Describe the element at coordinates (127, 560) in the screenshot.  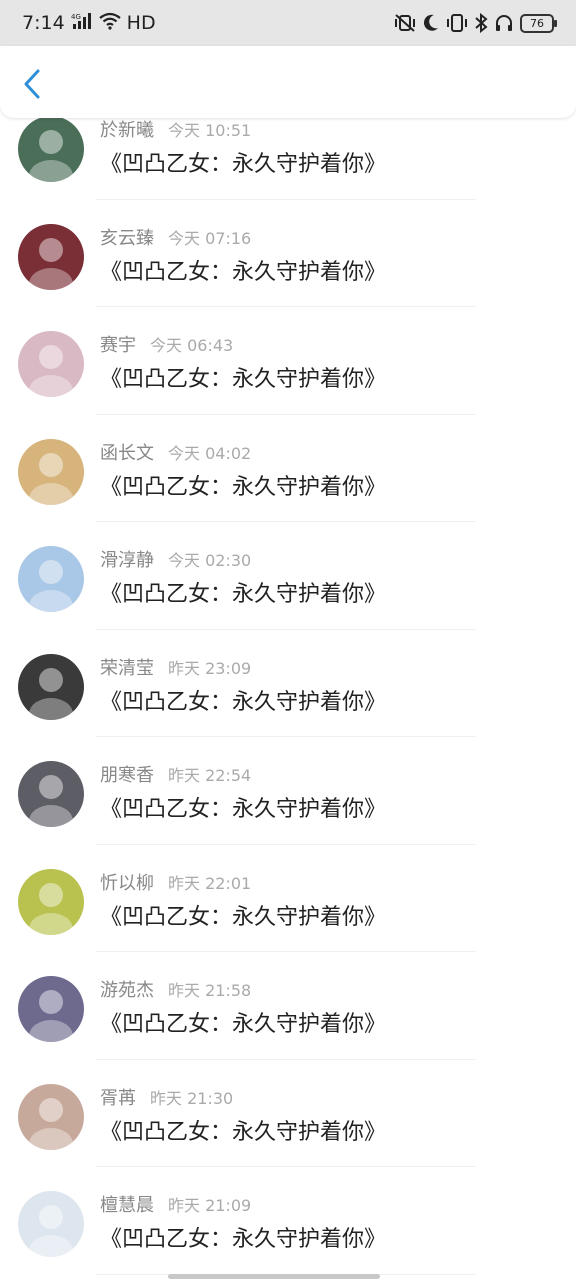
I see `sender-name: 滑淳静` at that location.